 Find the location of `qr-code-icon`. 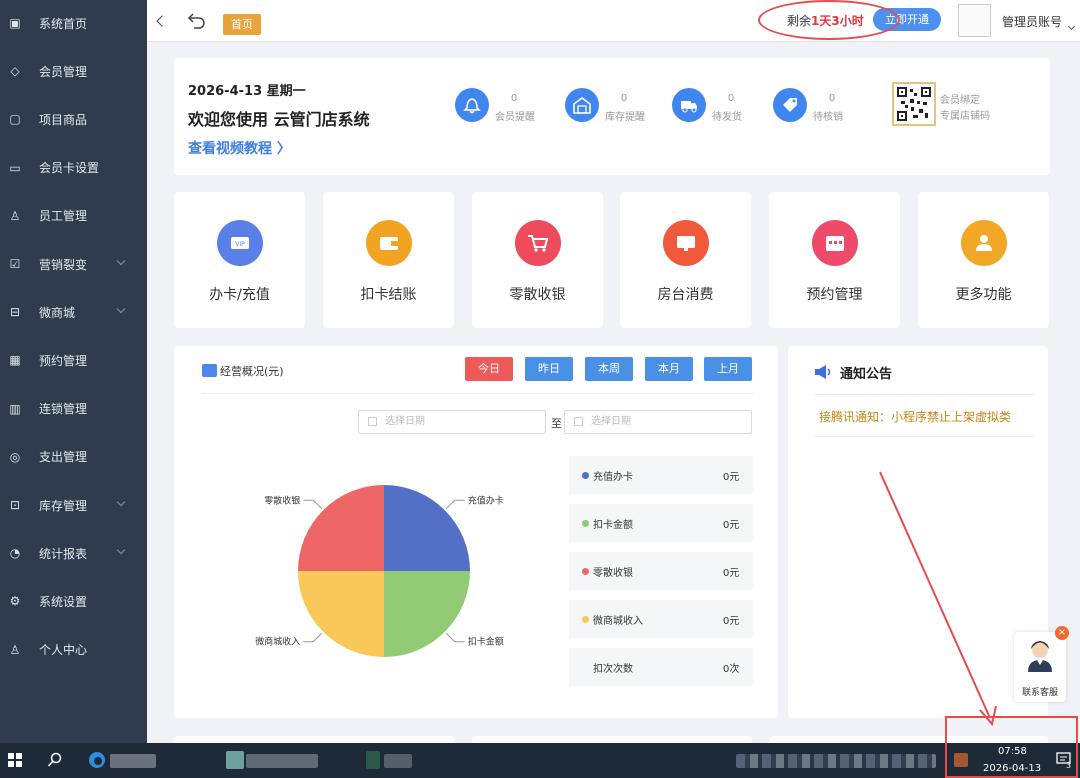

qr-code-icon is located at coordinates (914, 104).